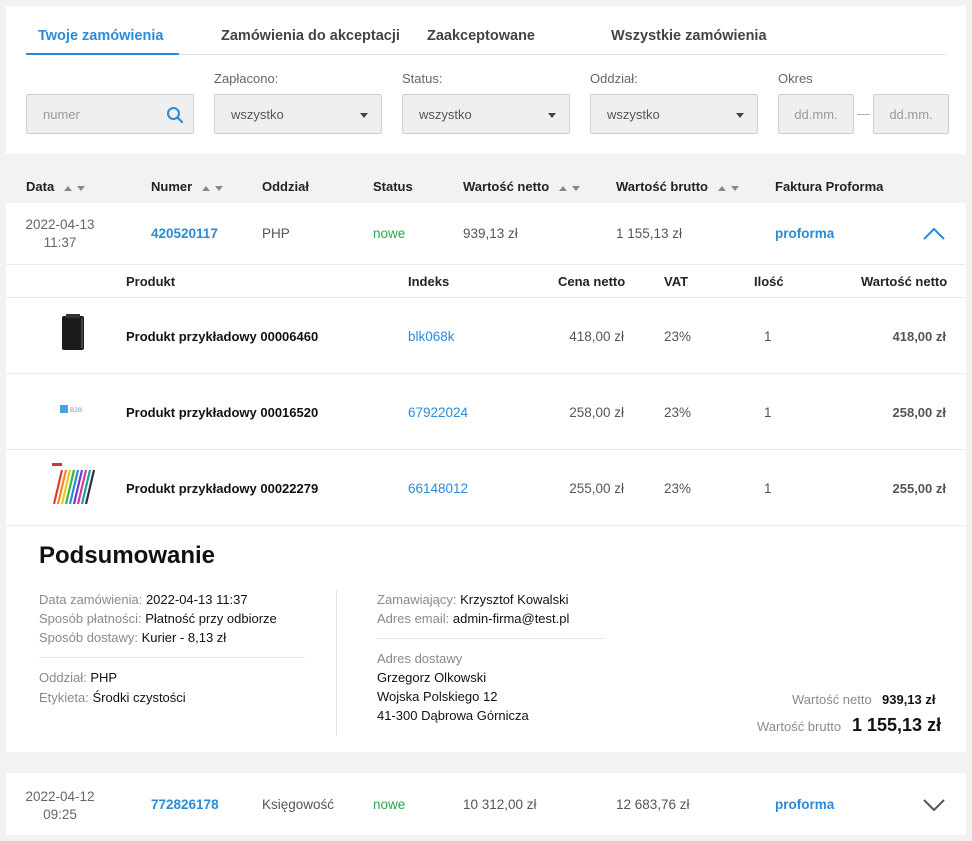 The image size is (972, 841). What do you see at coordinates (832, 699) in the screenshot?
I see `summary-net-label: Wartość netto` at bounding box center [832, 699].